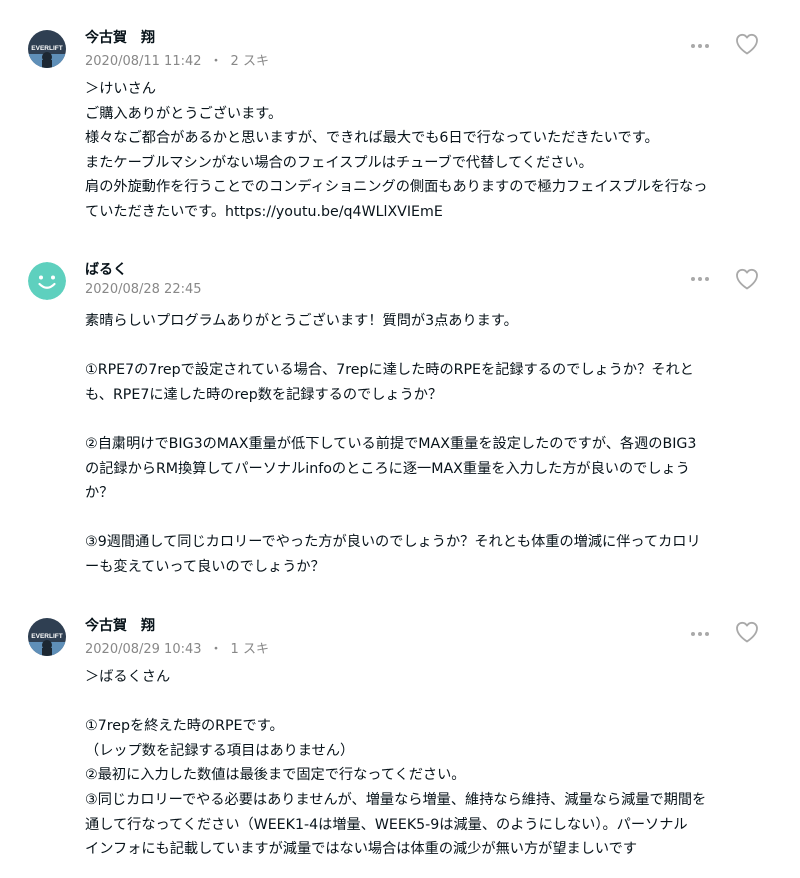 The height and width of the screenshot is (878, 800). Describe the element at coordinates (99, 493) in the screenshot. I see `comment-line: か？` at that location.